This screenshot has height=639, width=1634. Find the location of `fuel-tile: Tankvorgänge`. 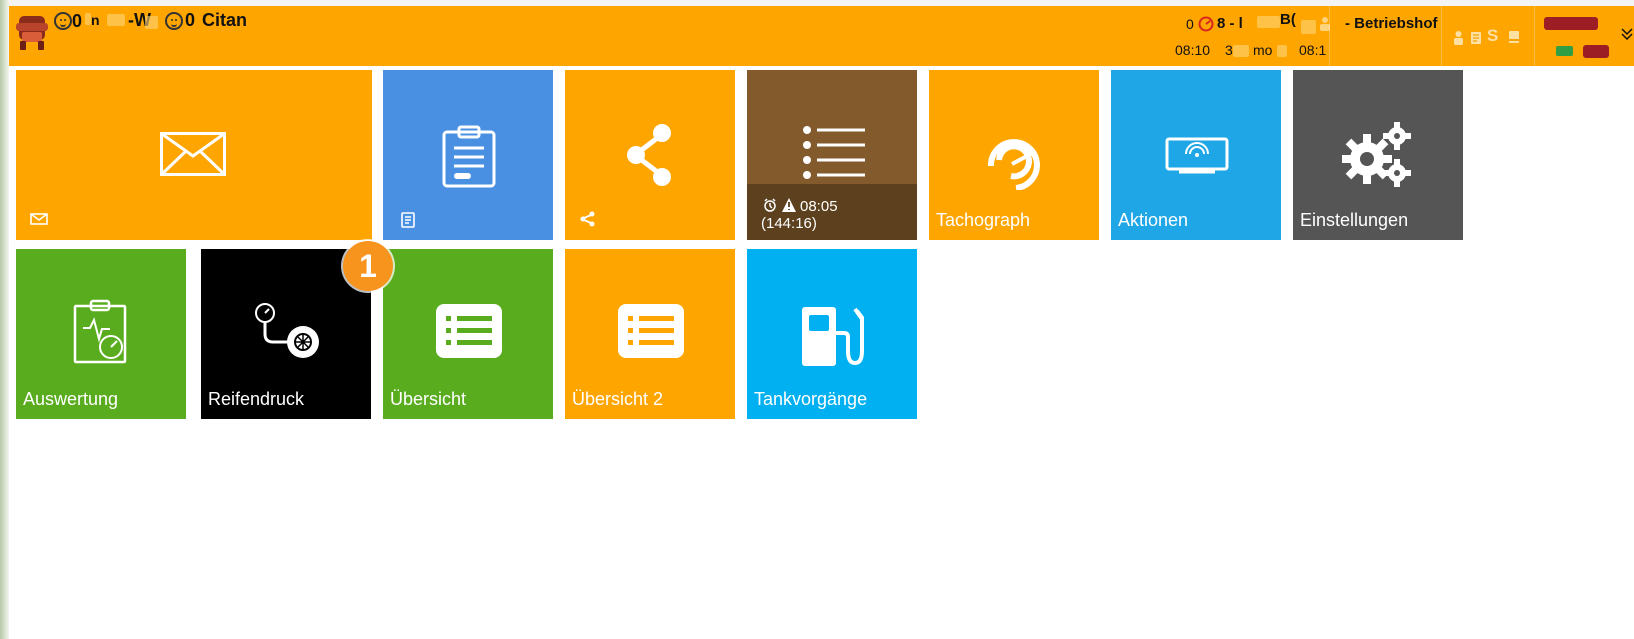

fuel-tile: Tankvorgänge is located at coordinates (832, 334).